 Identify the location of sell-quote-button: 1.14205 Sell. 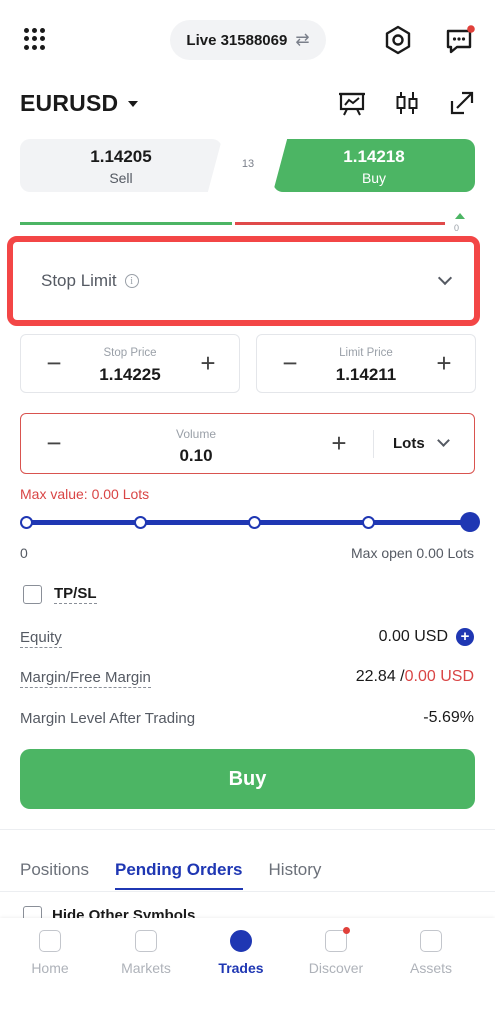
(121, 165).